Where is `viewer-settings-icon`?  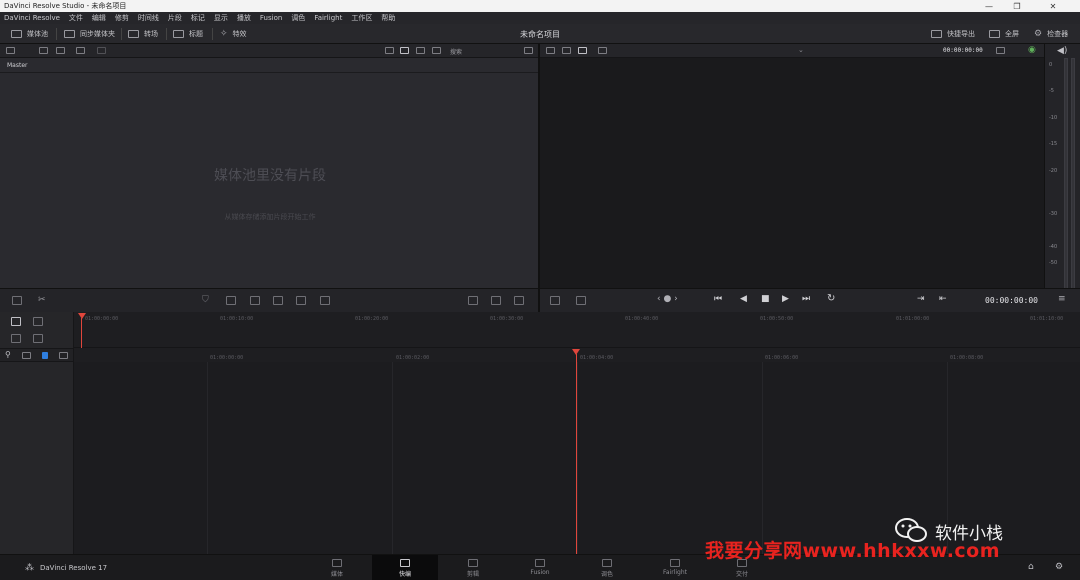
viewer-settings-icon is located at coordinates (581, 300).